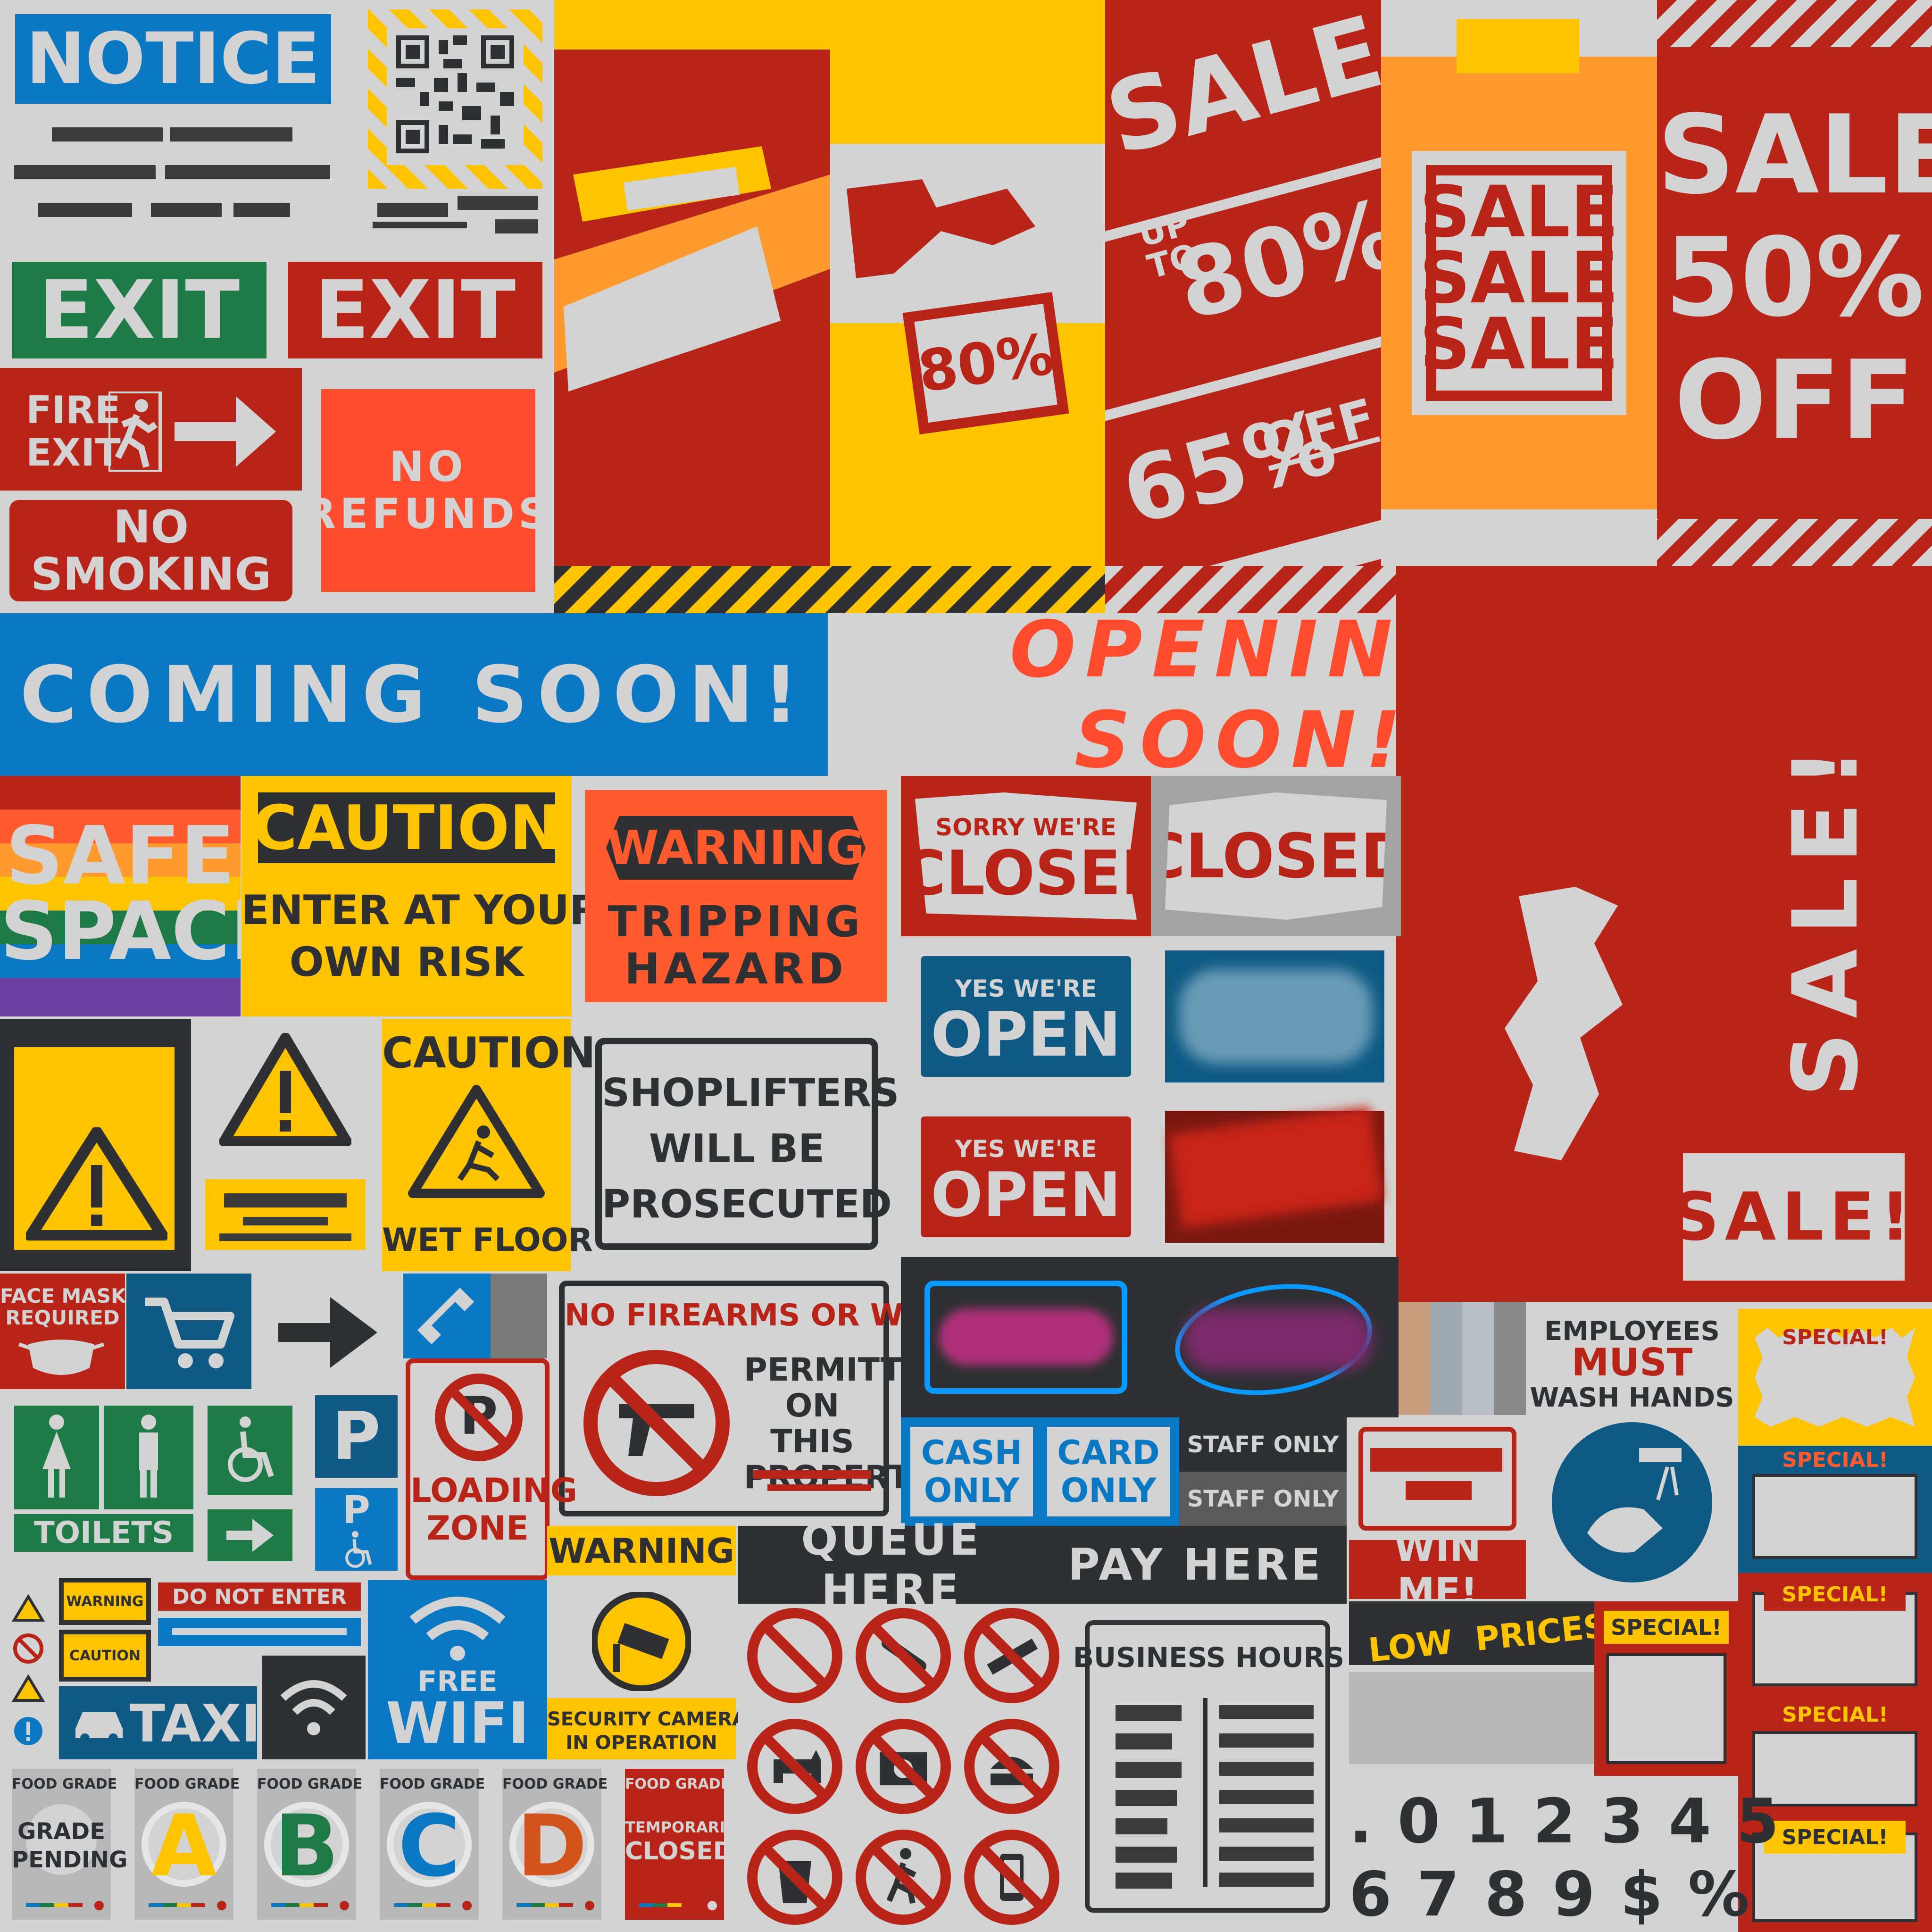 The image size is (1932, 1932). I want to click on no-smoking-sign: NO SMOKING, so click(150, 550).